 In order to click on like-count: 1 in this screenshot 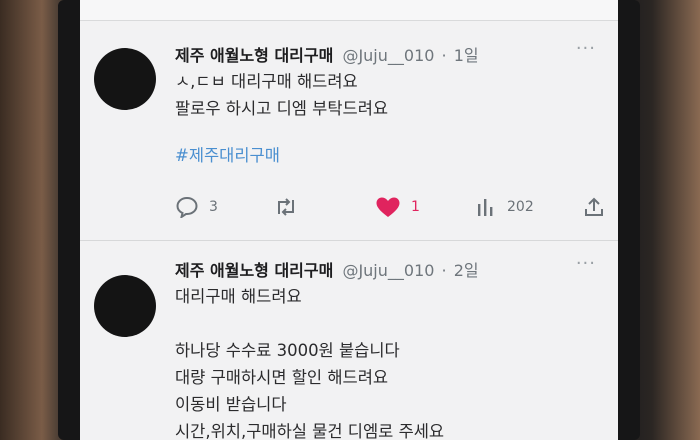, I will do `click(415, 207)`.